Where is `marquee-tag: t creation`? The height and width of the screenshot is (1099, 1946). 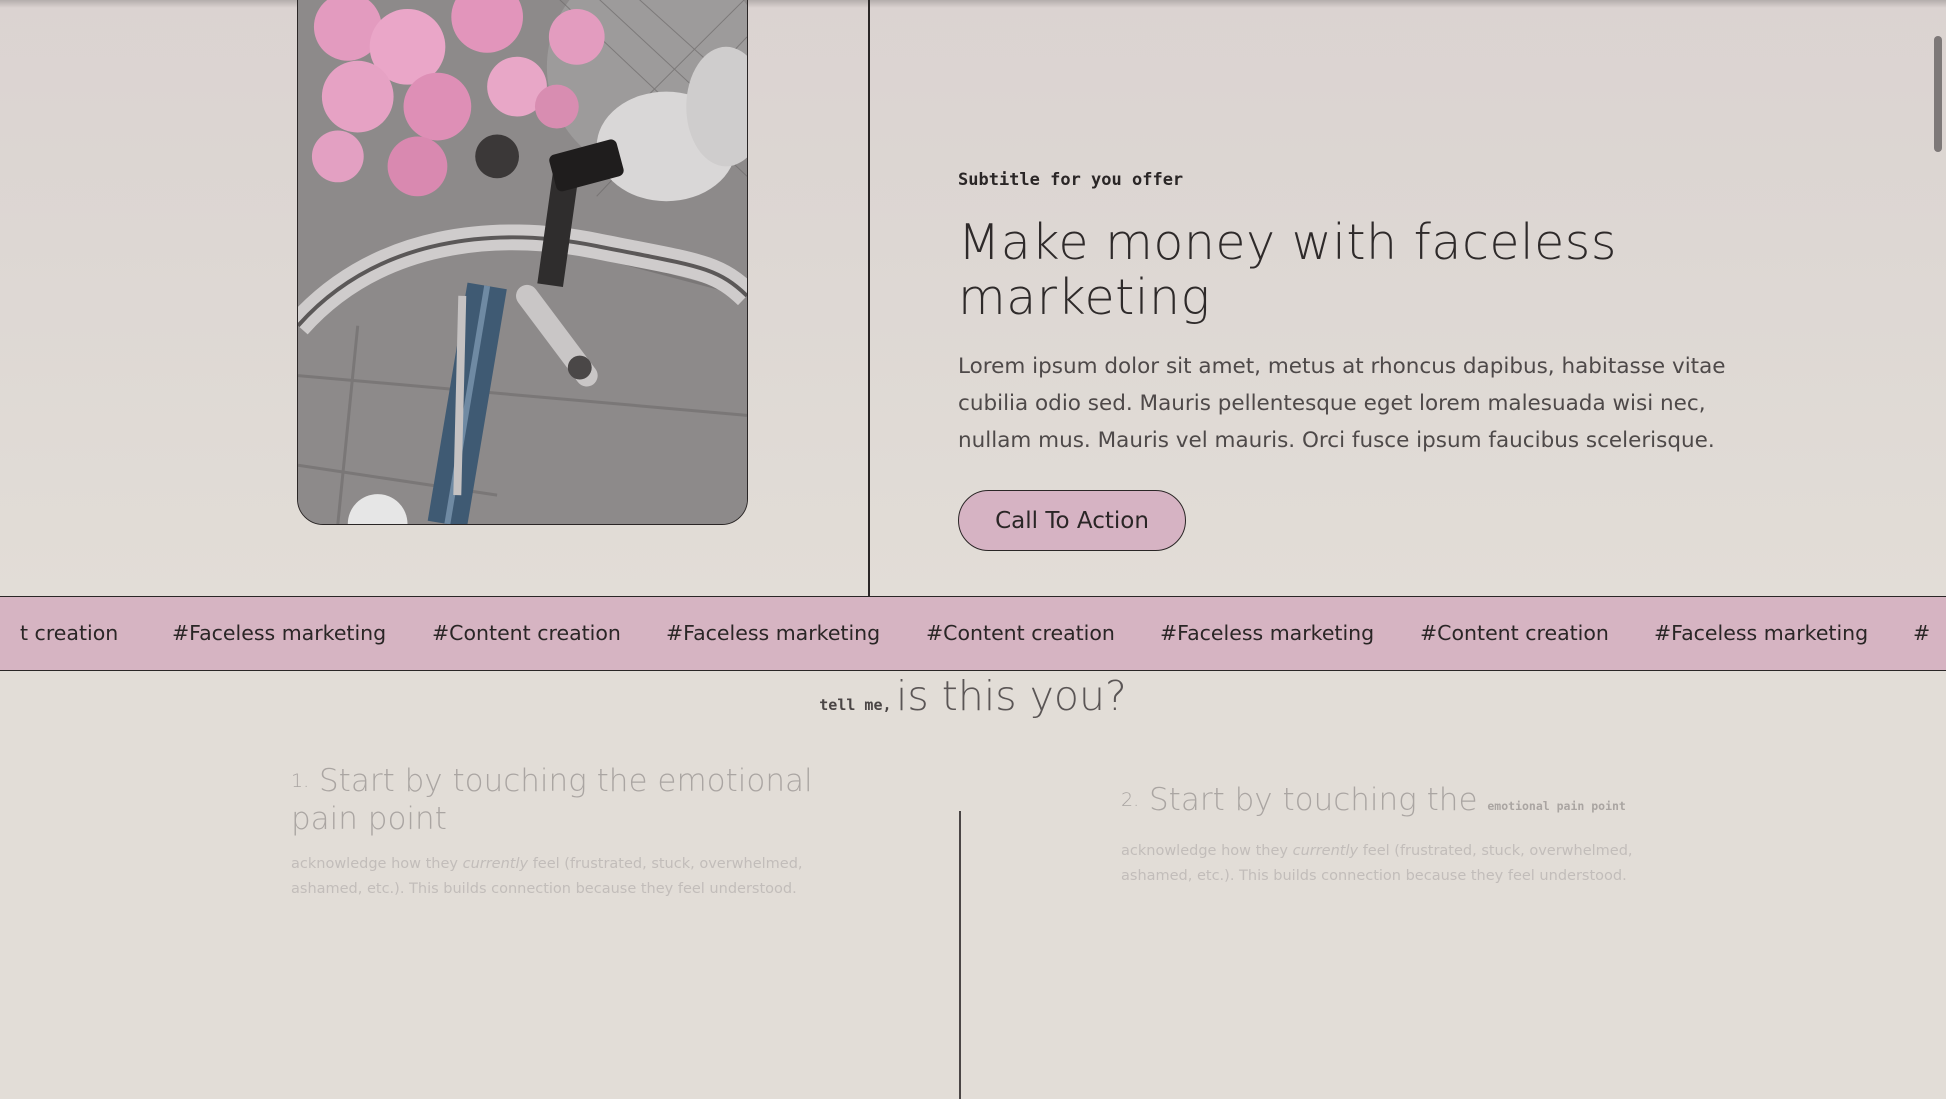
marquee-tag: t creation is located at coordinates (69, 633).